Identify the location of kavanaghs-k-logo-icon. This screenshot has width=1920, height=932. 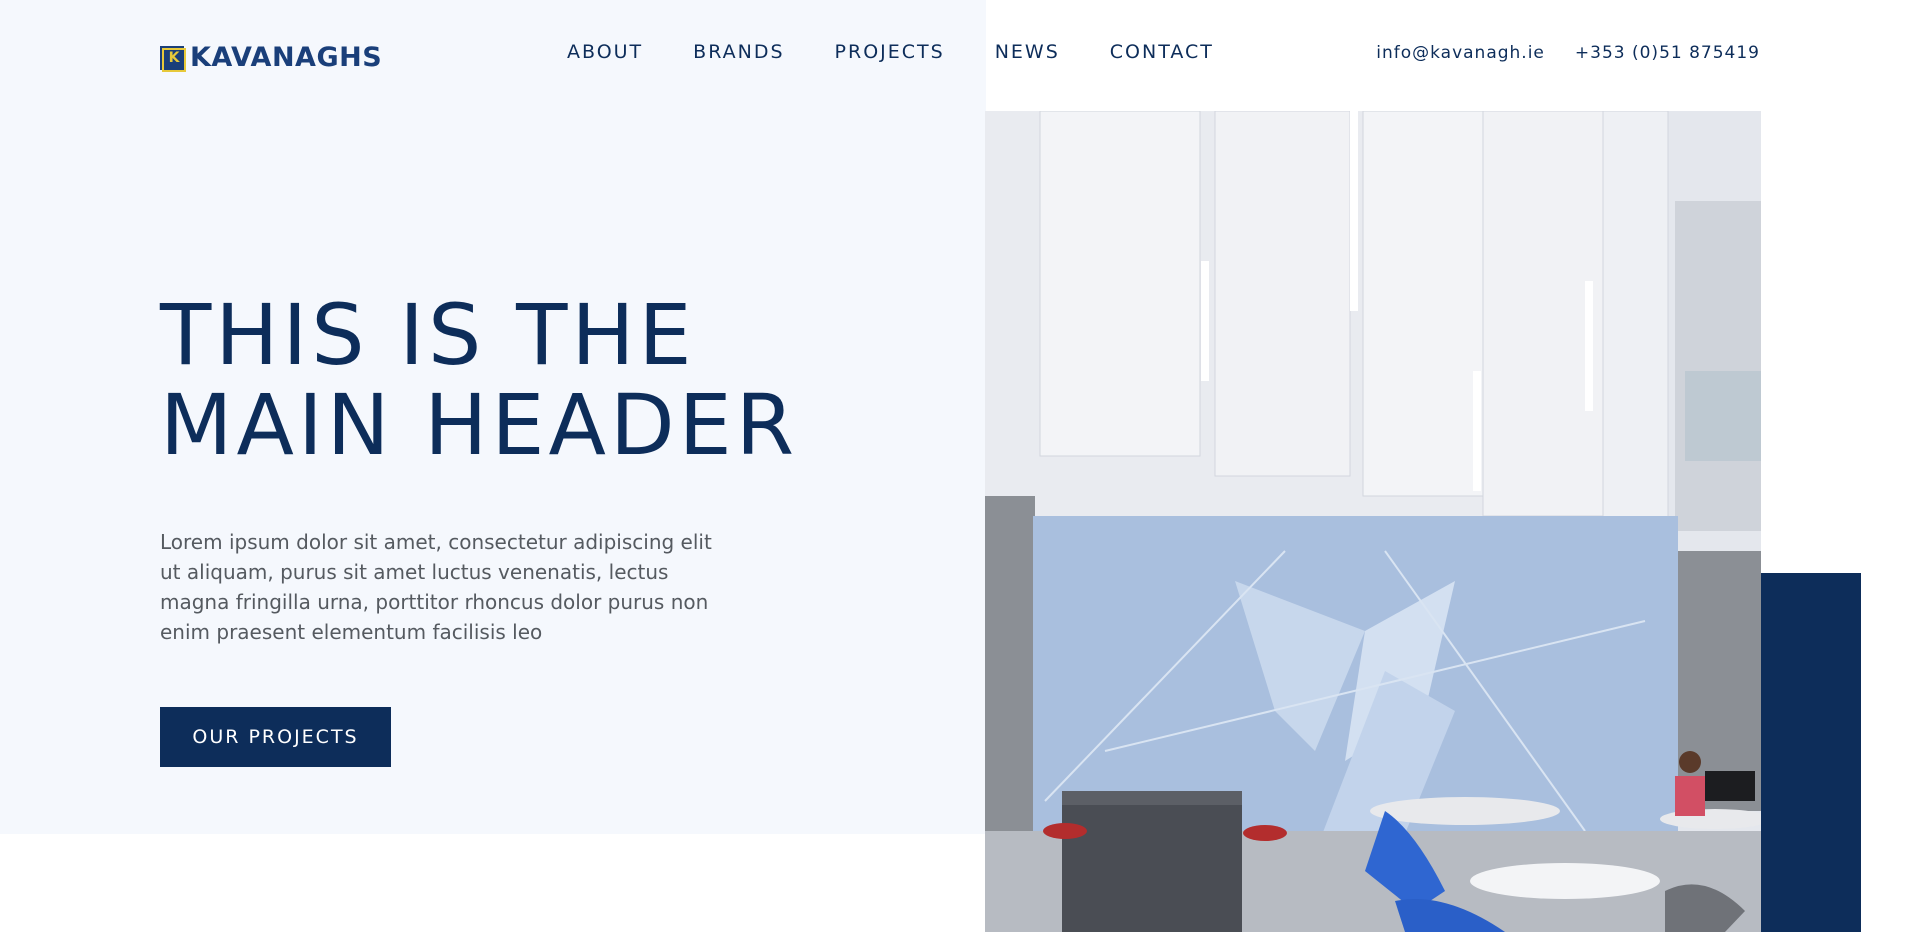
(173, 58).